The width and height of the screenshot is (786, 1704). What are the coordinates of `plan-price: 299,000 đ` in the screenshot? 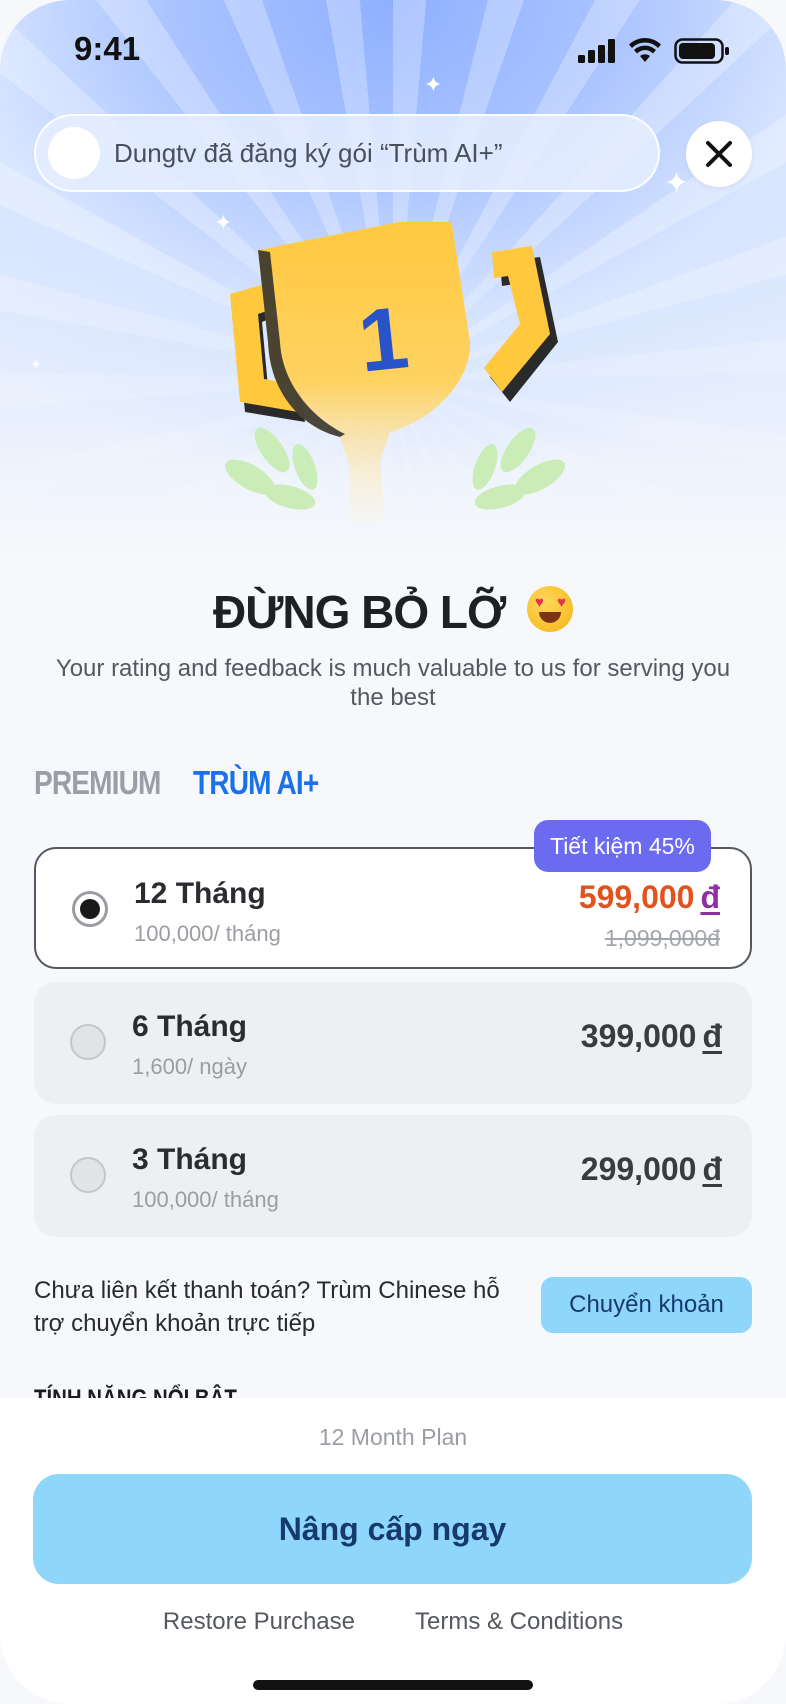 It's located at (651, 1169).